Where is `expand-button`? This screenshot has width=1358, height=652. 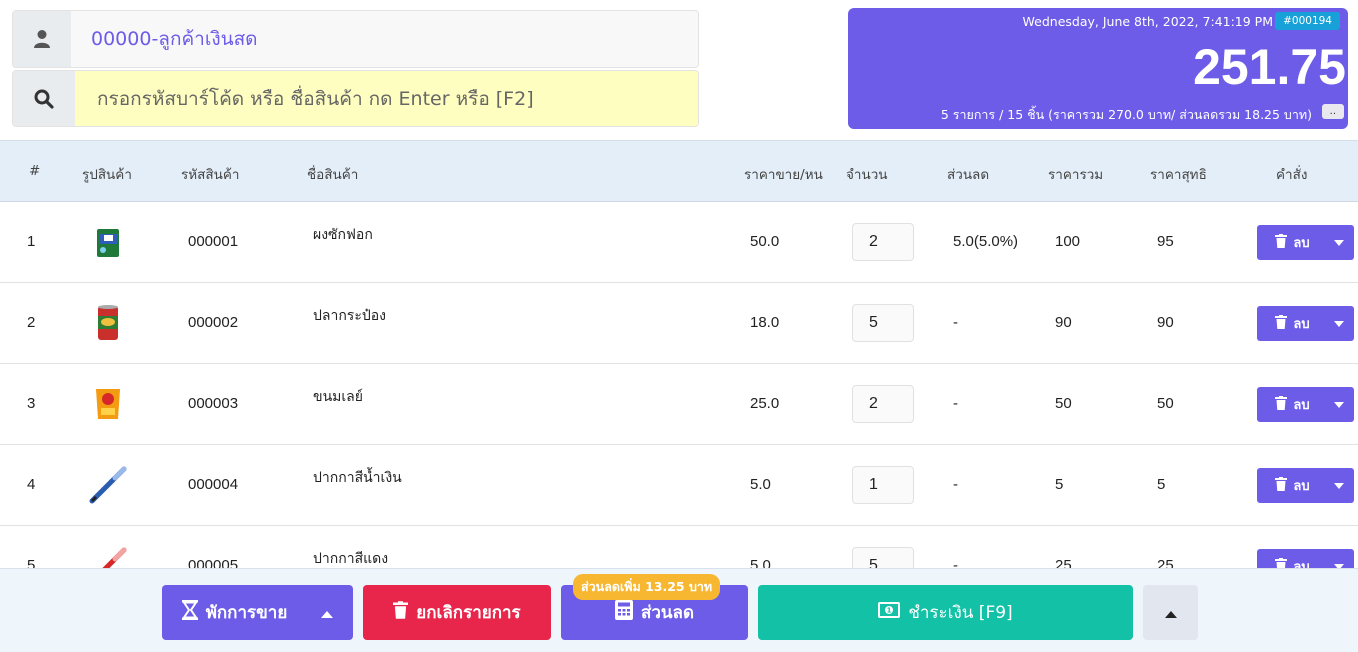
expand-button is located at coordinates (1170, 612).